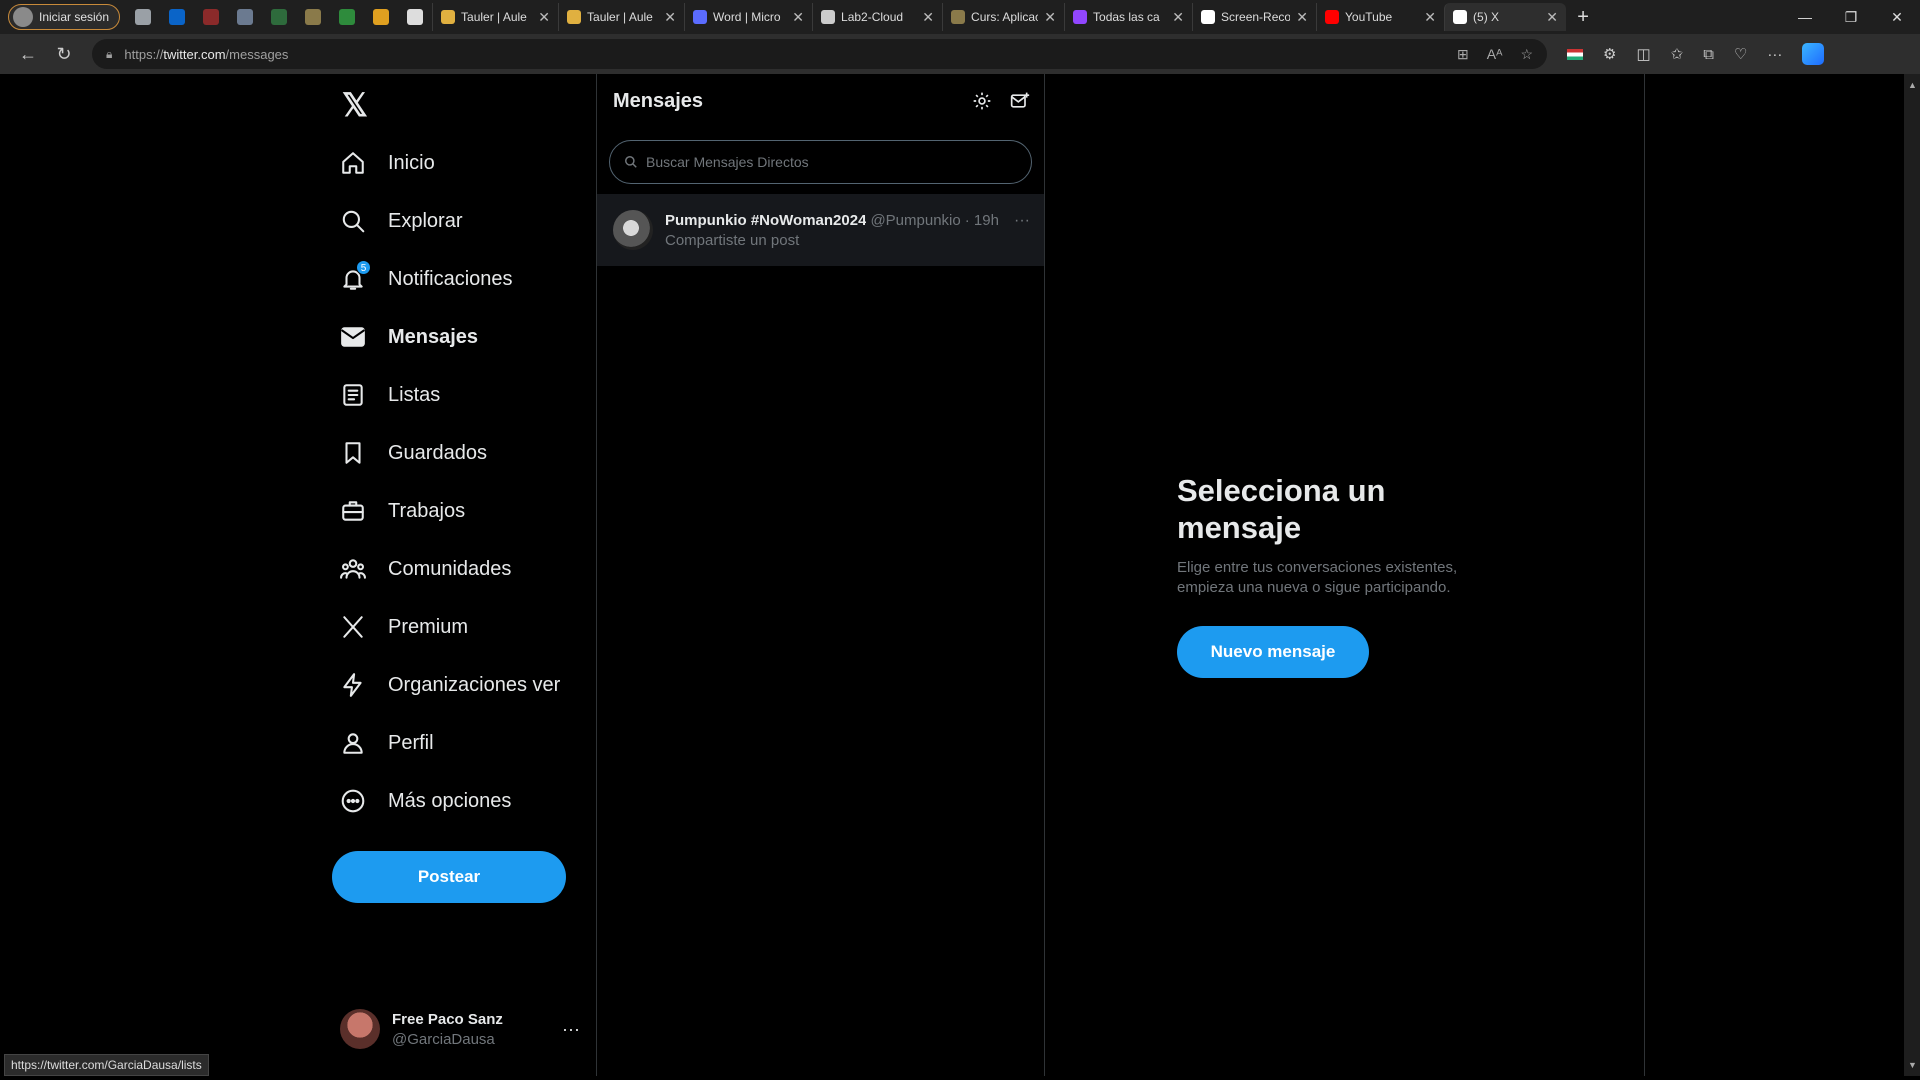  What do you see at coordinates (1740, 54) in the screenshot?
I see `browser-essentials-icon: ♡` at bounding box center [1740, 54].